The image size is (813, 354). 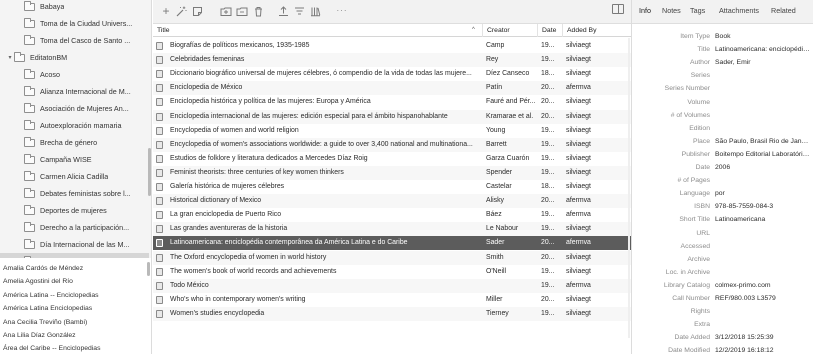 What do you see at coordinates (148, 269) in the screenshot?
I see `tags-scrollbar` at bounding box center [148, 269].